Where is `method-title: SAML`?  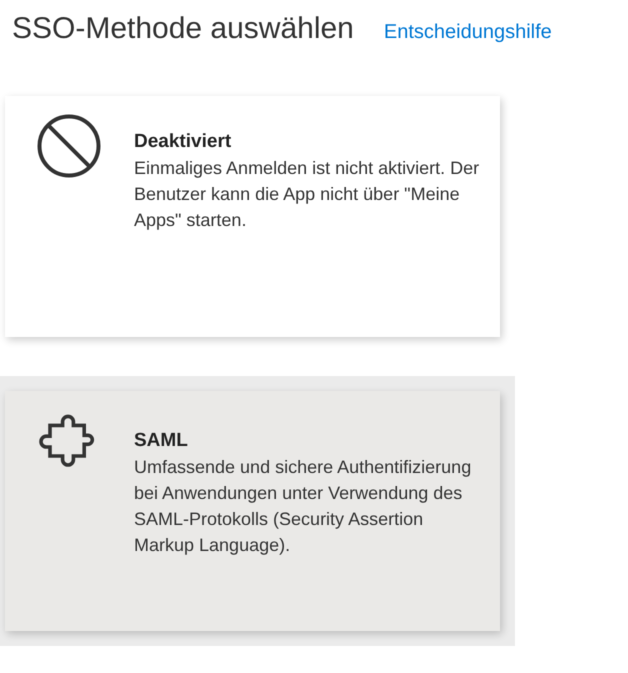 method-title: SAML is located at coordinates (161, 441).